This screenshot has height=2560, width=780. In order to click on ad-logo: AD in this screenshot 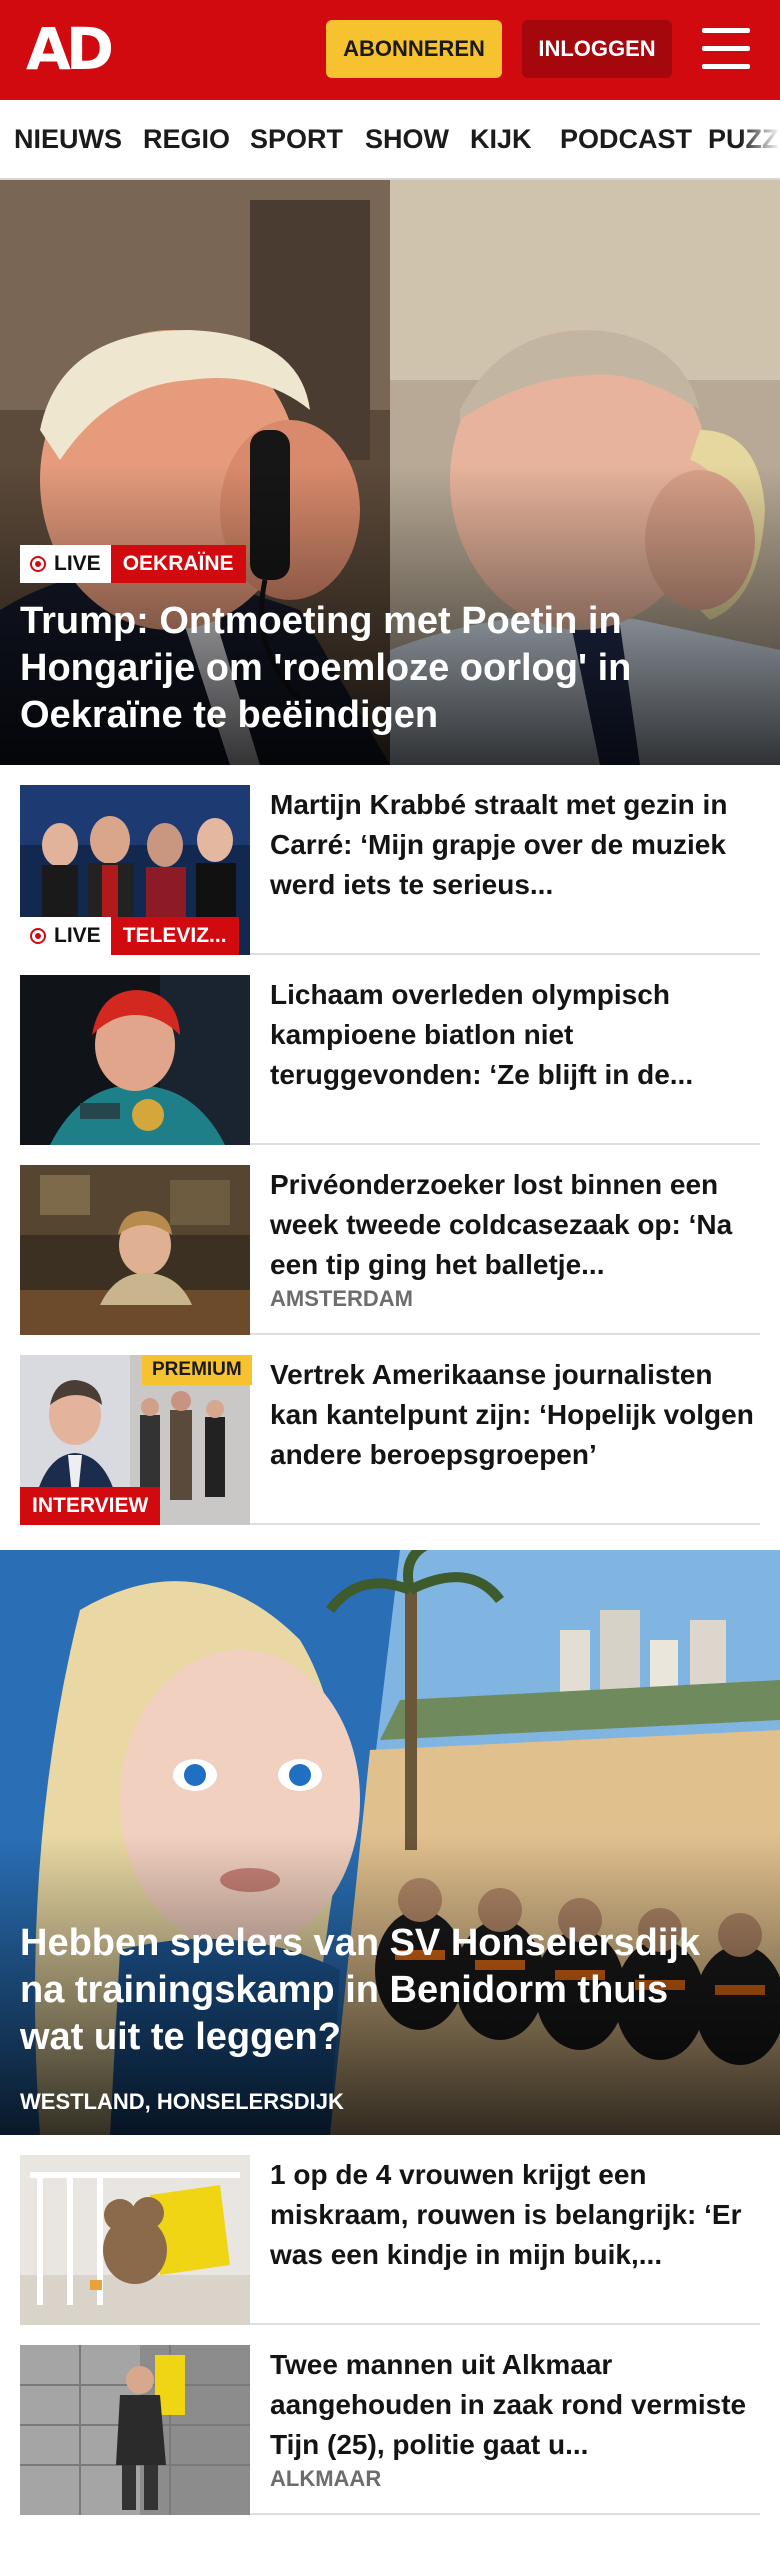, I will do `click(72, 49)`.